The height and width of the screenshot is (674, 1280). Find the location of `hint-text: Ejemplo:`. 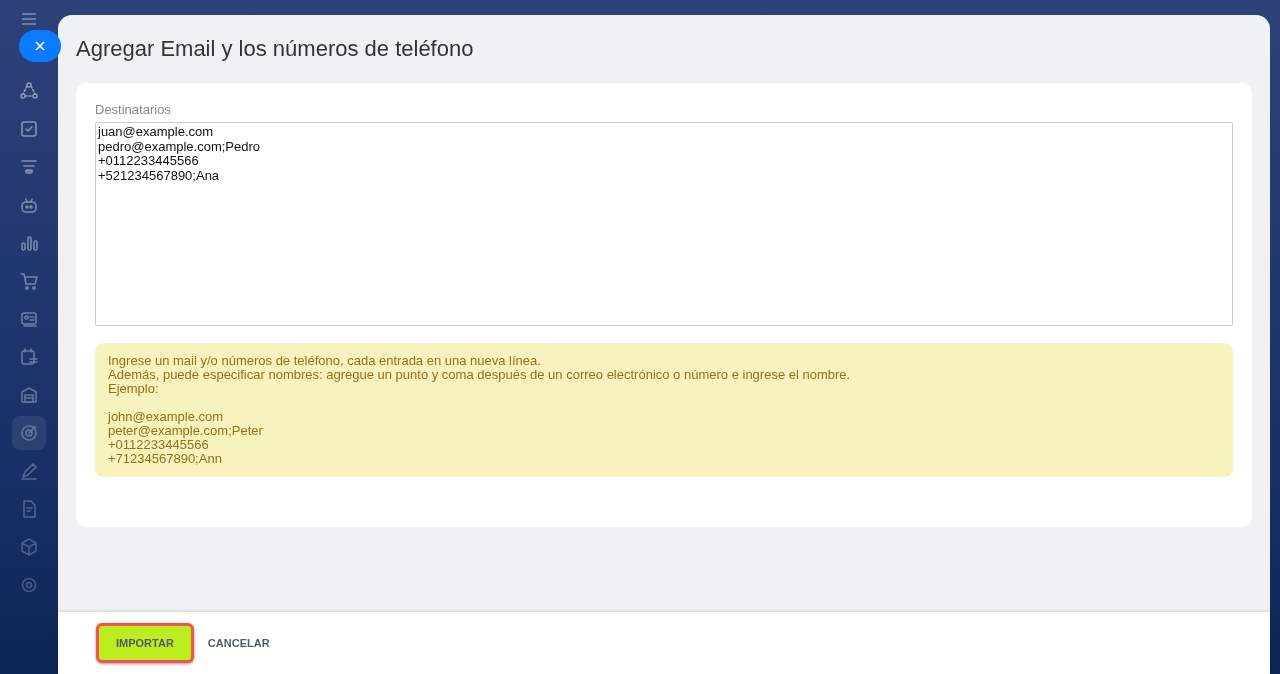

hint-text: Ejemplo: is located at coordinates (134, 389).